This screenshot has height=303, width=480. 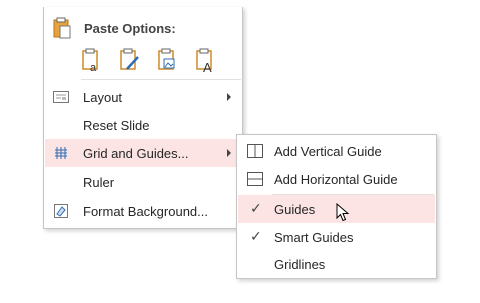 I want to click on menu-item-layout: Layout, so click(x=143, y=97).